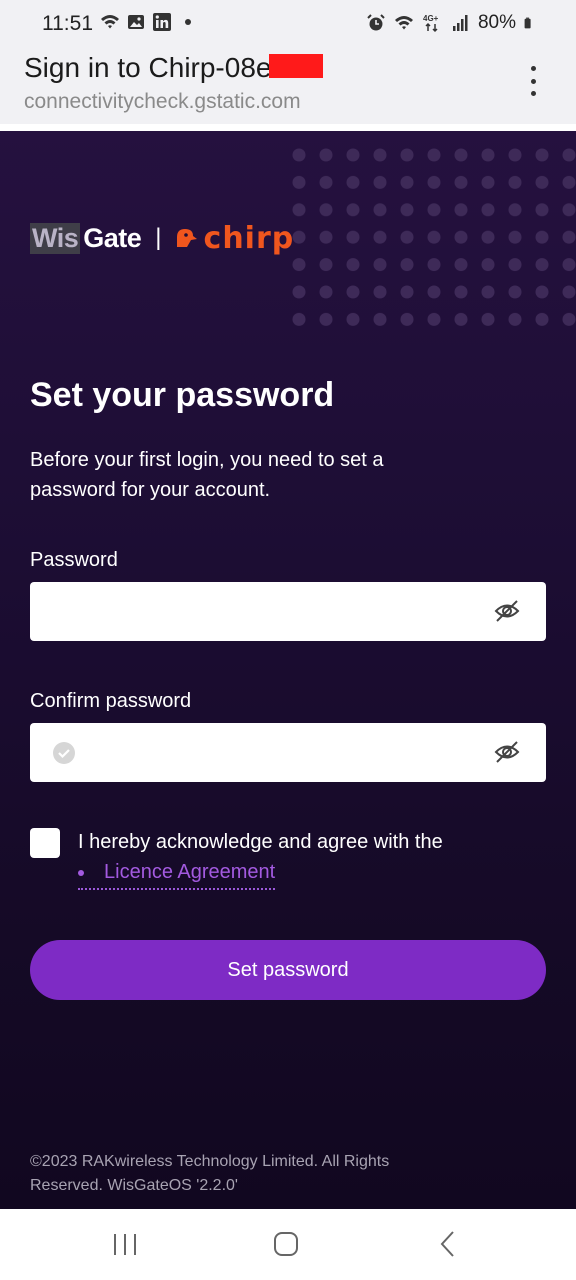 The image size is (576, 1280). I want to click on linkedin-icon, so click(162, 22).